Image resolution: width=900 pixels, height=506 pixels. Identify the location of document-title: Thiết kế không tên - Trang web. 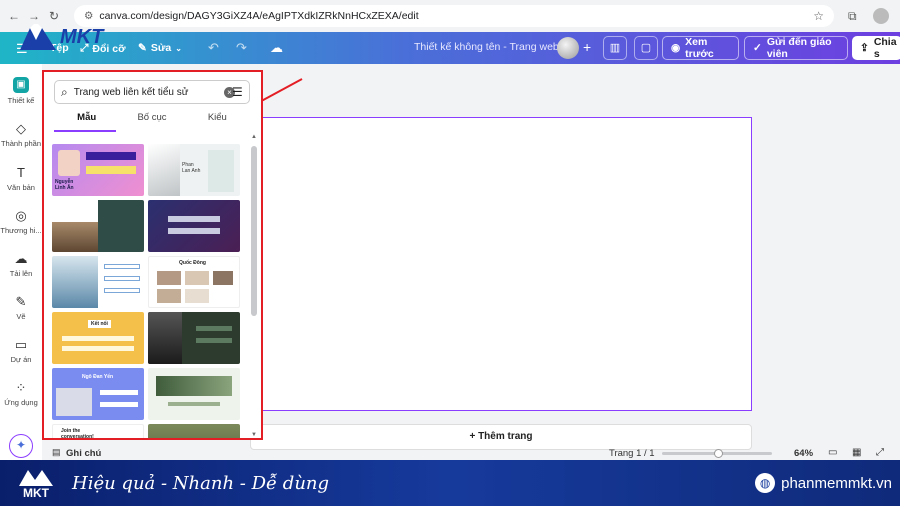
(486, 47).